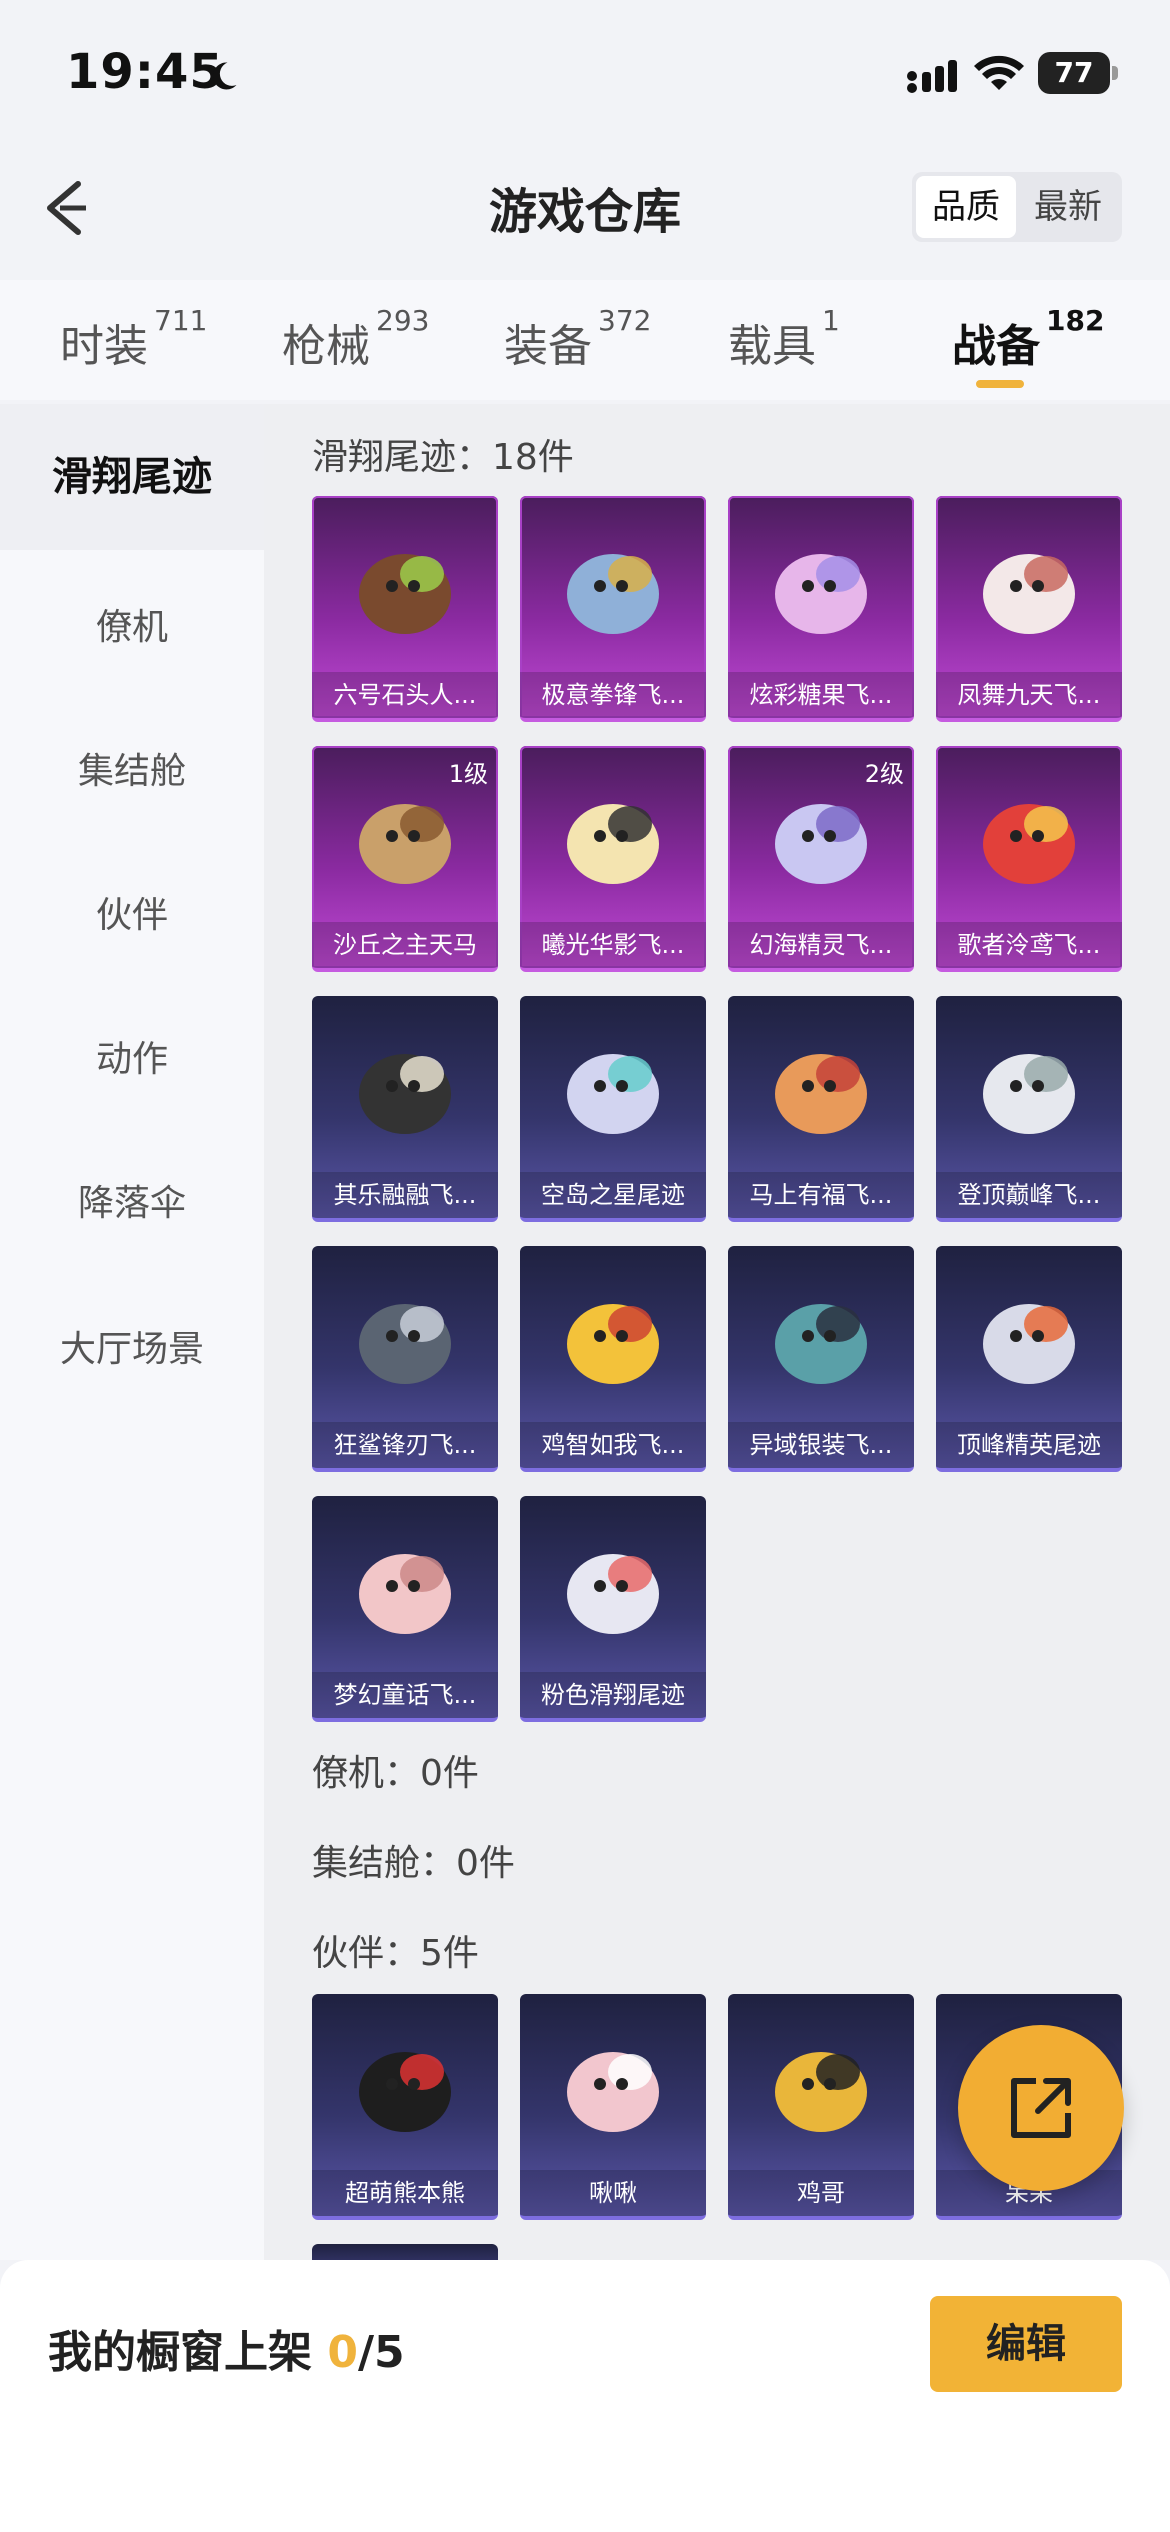 This screenshot has width=1170, height=2532. Describe the element at coordinates (999, 72) in the screenshot. I see `wifi-icon` at that location.